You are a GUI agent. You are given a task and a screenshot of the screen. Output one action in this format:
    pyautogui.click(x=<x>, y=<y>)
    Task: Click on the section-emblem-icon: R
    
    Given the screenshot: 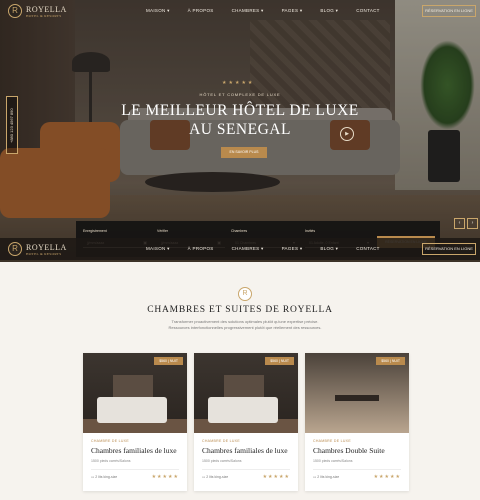 What is the action you would take?
    pyautogui.click(x=245, y=294)
    